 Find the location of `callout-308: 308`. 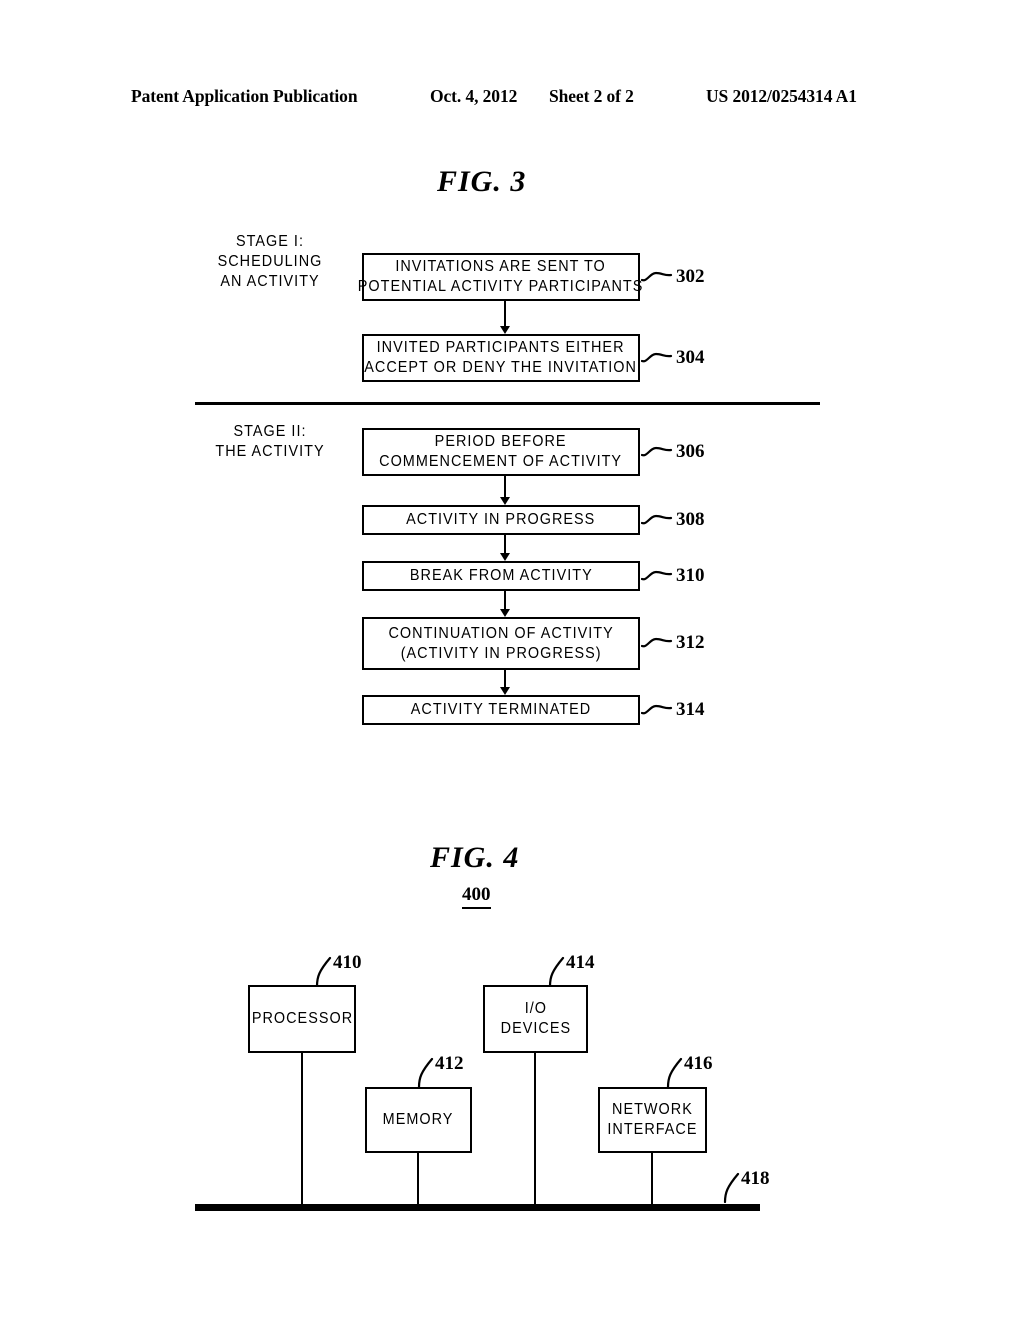

callout-308: 308 is located at coordinates (673, 520).